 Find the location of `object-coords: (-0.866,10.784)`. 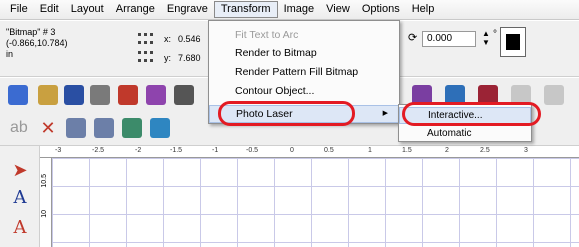

object-coords: (-0.866,10.784) is located at coordinates (37, 43).